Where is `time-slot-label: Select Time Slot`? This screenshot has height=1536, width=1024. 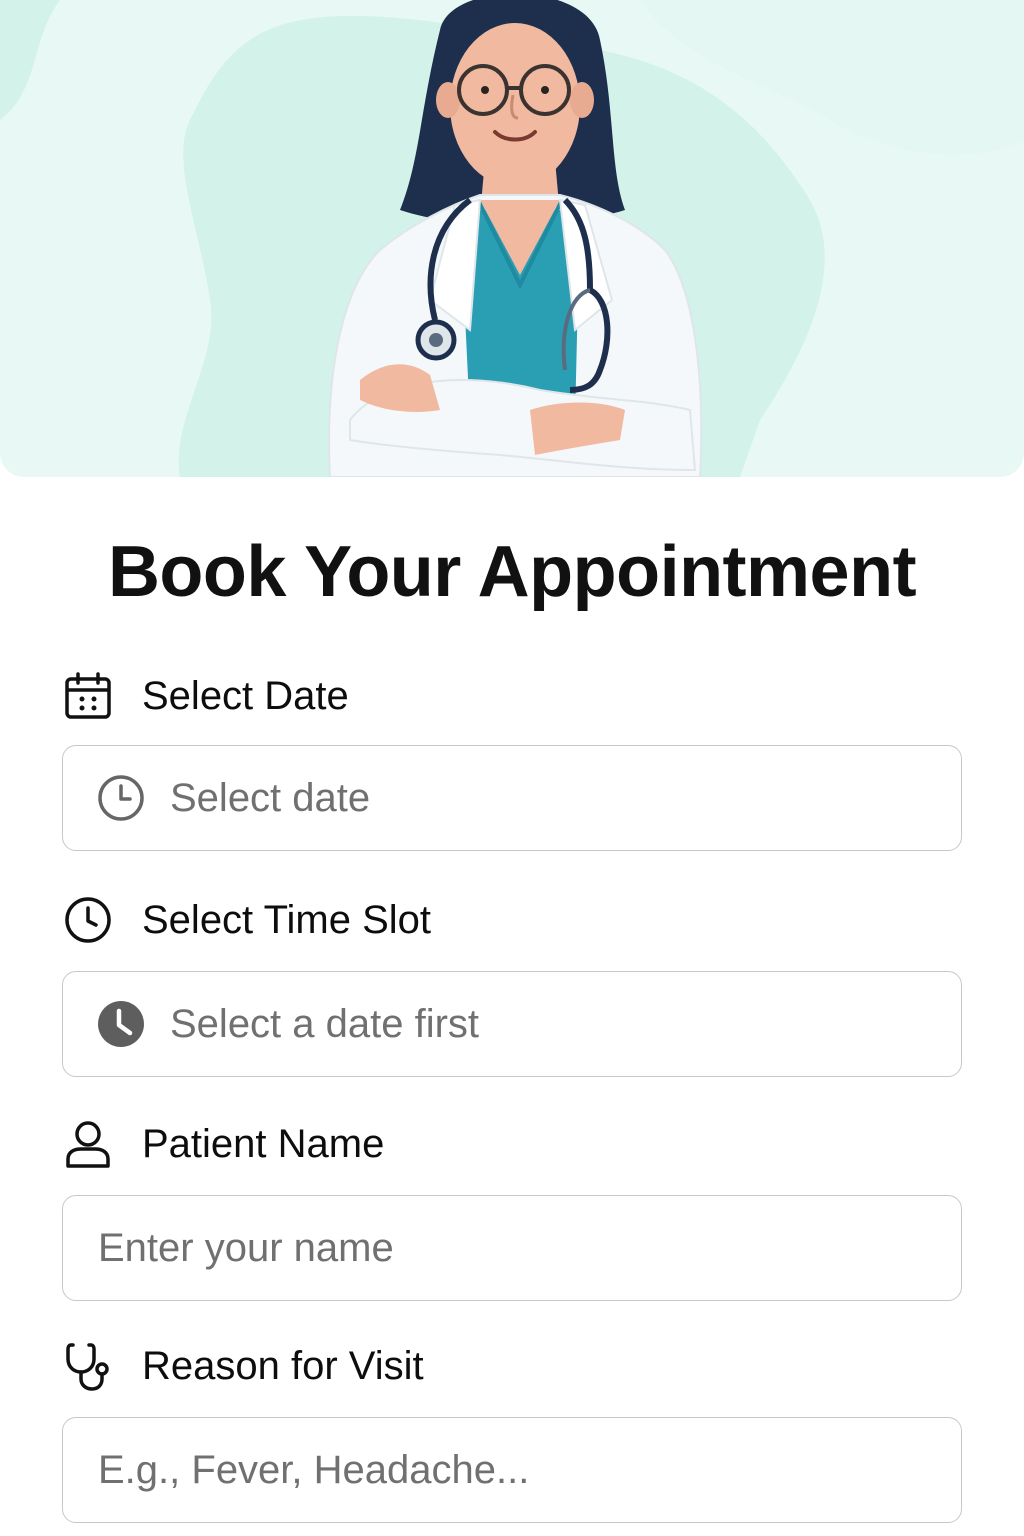
time-slot-label: Select Time Slot is located at coordinates (246, 920).